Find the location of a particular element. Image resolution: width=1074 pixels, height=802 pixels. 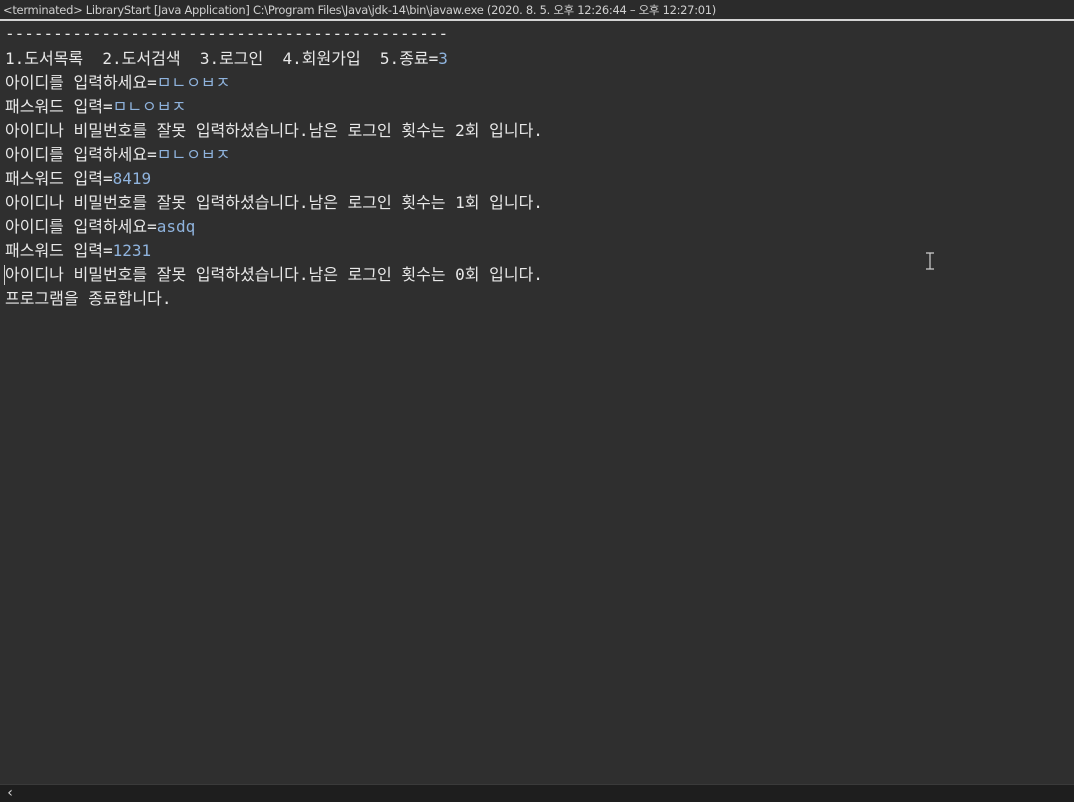

output-text: 아이디나 비밀번호를 잘못 입력하셨습니다.남은 로그인 횟수는 0회 입니다. is located at coordinates (274, 274).